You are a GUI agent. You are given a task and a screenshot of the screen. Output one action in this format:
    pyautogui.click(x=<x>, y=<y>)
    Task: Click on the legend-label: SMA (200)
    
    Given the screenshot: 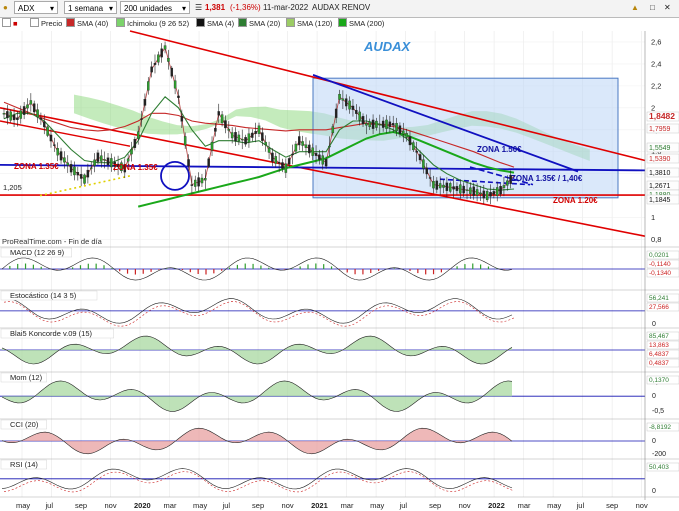 What is the action you would take?
    pyautogui.click(x=367, y=23)
    